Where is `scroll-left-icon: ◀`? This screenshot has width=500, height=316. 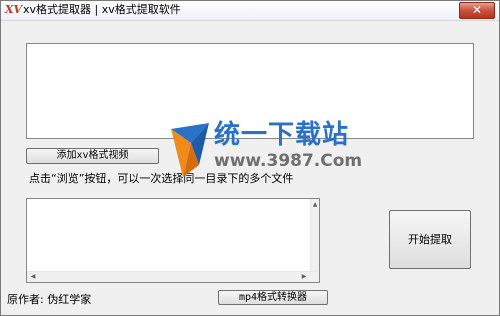 scroll-left-icon: ◀ is located at coordinates (33, 277).